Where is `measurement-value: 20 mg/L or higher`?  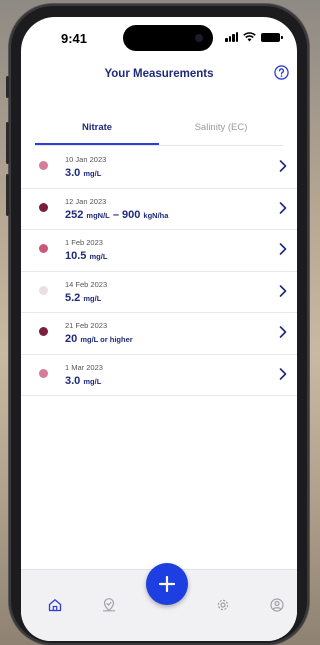
measurement-value: 20 mg/L or higher is located at coordinates (99, 339).